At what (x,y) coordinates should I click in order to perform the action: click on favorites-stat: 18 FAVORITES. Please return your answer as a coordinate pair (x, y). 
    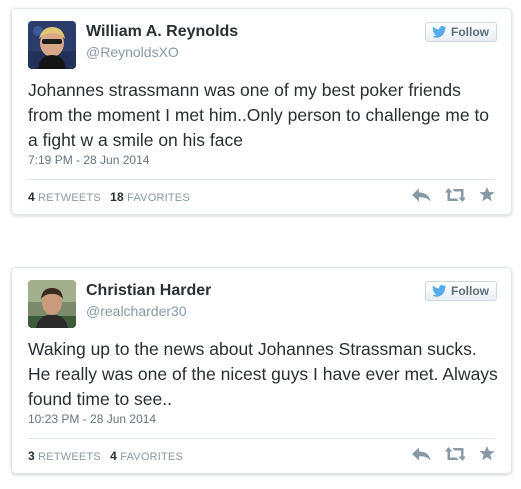
    Looking at the image, I should click on (150, 197).